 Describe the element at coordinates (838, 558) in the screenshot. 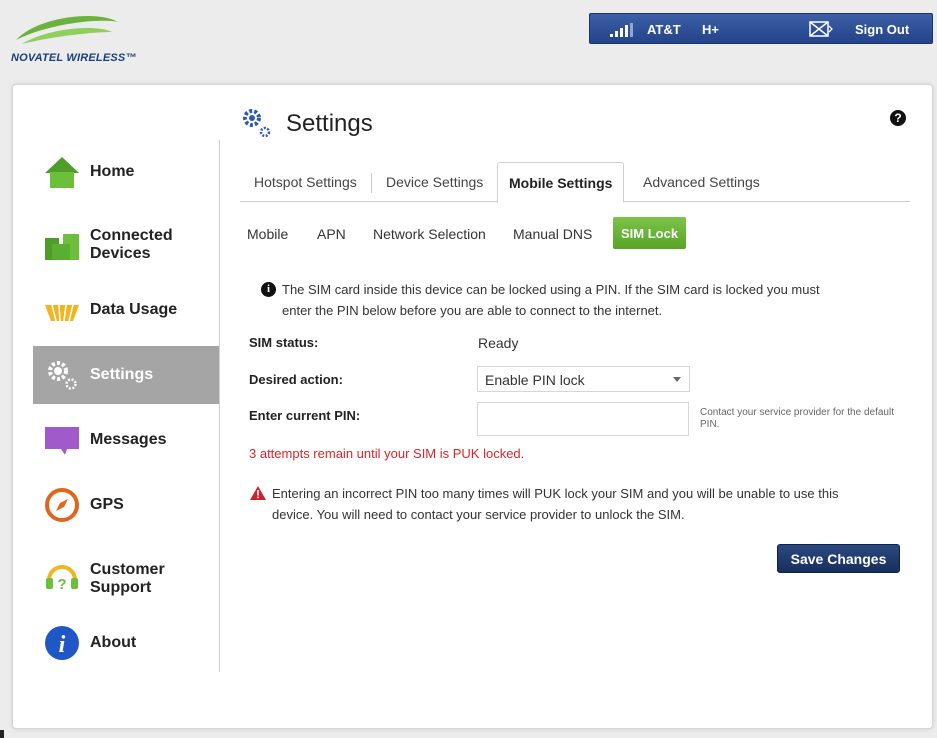

I see `save-changes-button: Save Changes` at that location.